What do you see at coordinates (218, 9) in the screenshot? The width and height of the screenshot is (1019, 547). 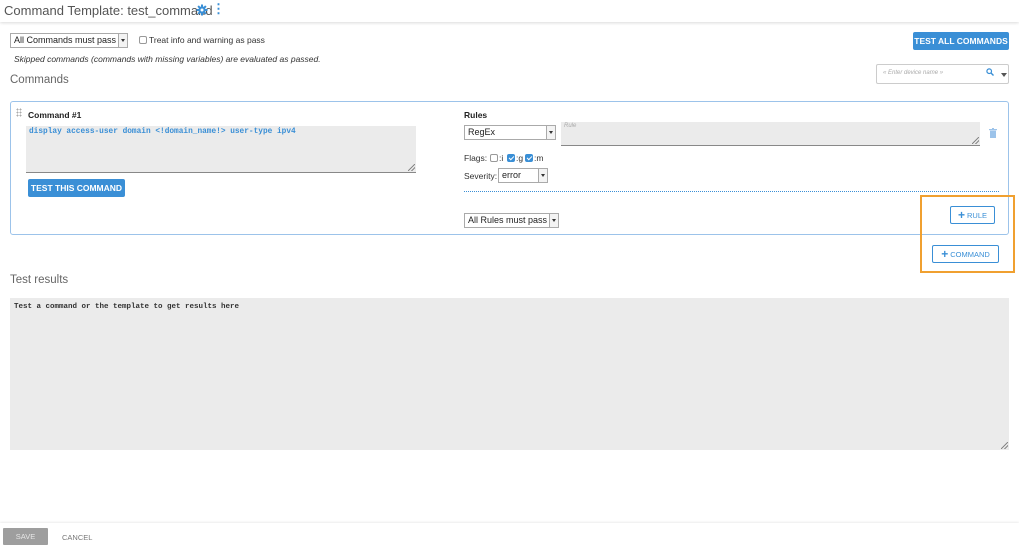 I see `kebab-menu-icon: ⋮` at bounding box center [218, 9].